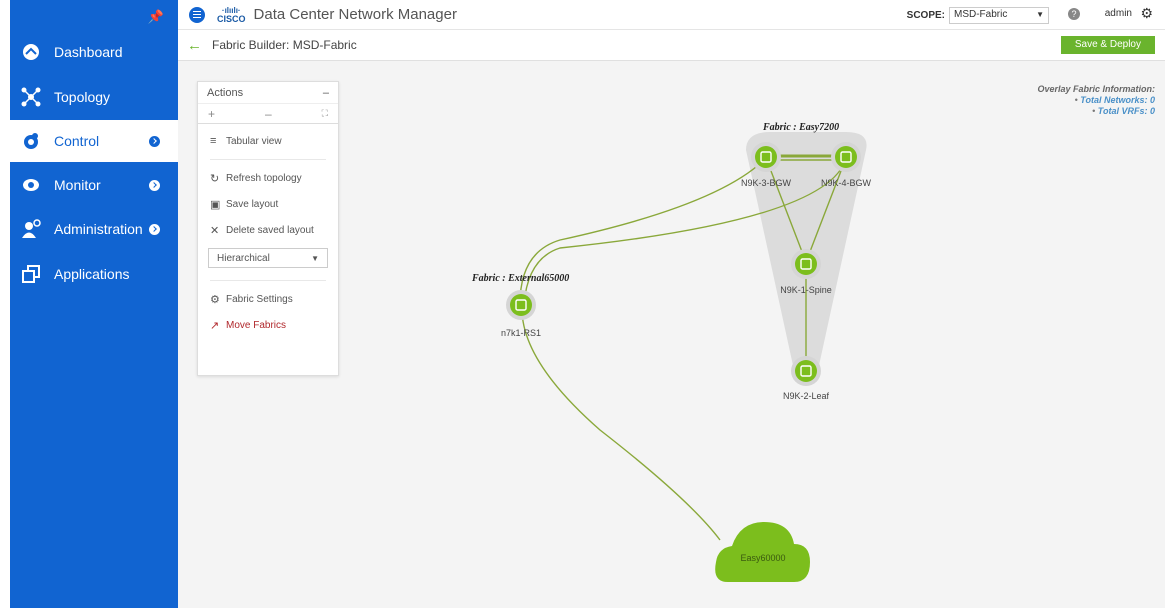 This screenshot has height=608, width=1165. I want to click on overlay-networks: • Total Networks: 0, so click(1114, 100).